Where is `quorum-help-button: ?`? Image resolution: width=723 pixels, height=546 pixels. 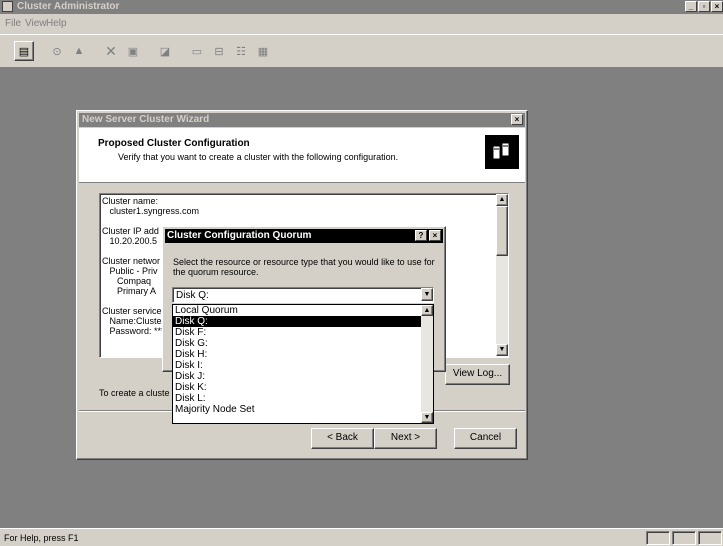 quorum-help-button: ? is located at coordinates (421, 235).